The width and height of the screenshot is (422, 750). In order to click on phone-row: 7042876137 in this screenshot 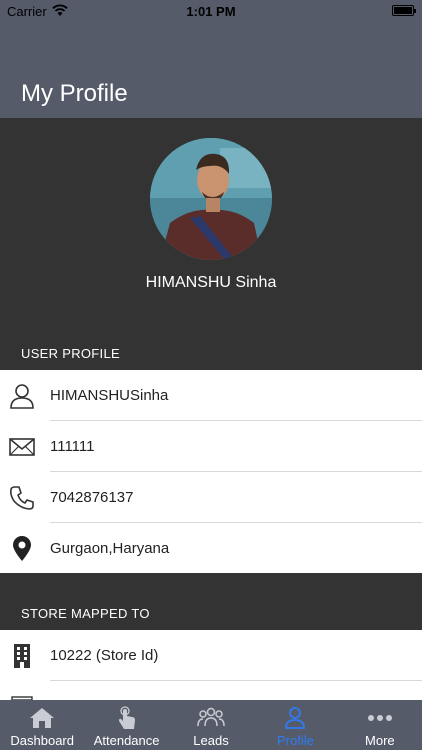, I will do `click(211, 497)`.